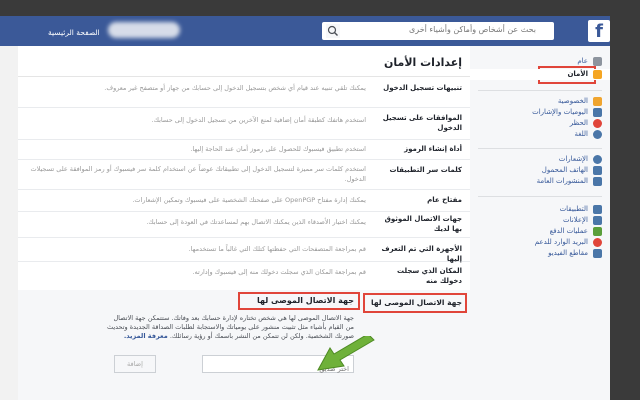  What do you see at coordinates (423, 62) in the screenshot?
I see `page-title: إعدادات الأمان` at bounding box center [423, 62].